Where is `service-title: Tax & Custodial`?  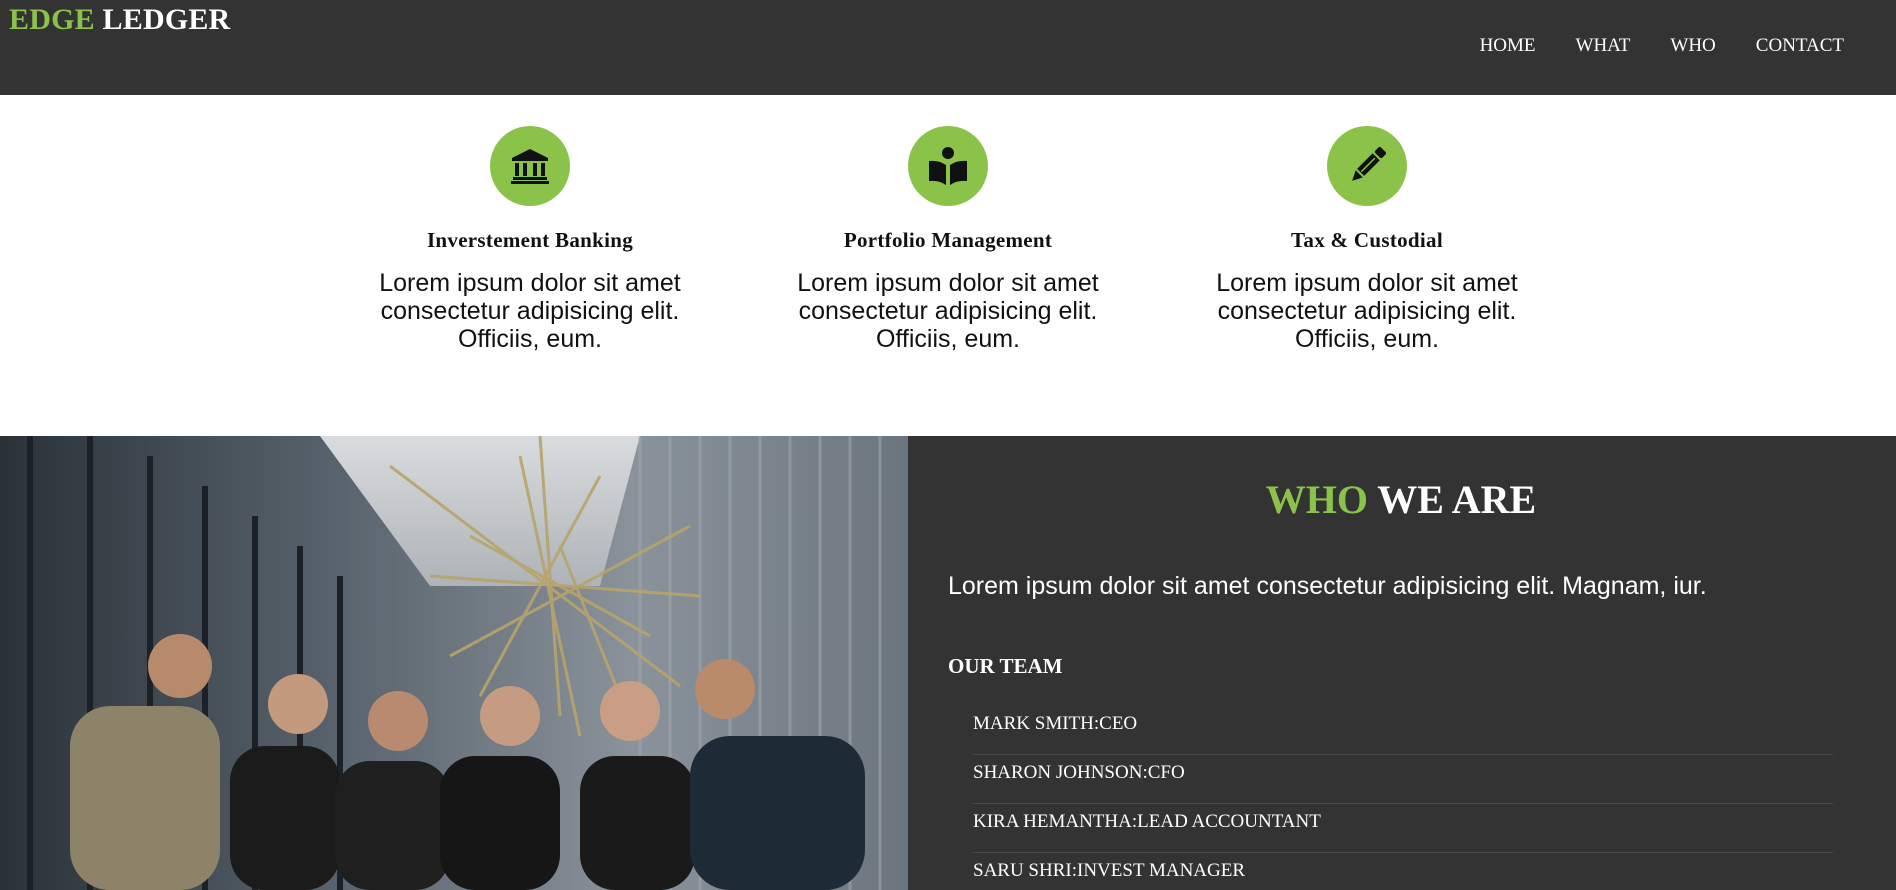 service-title: Tax & Custodial is located at coordinates (1367, 240).